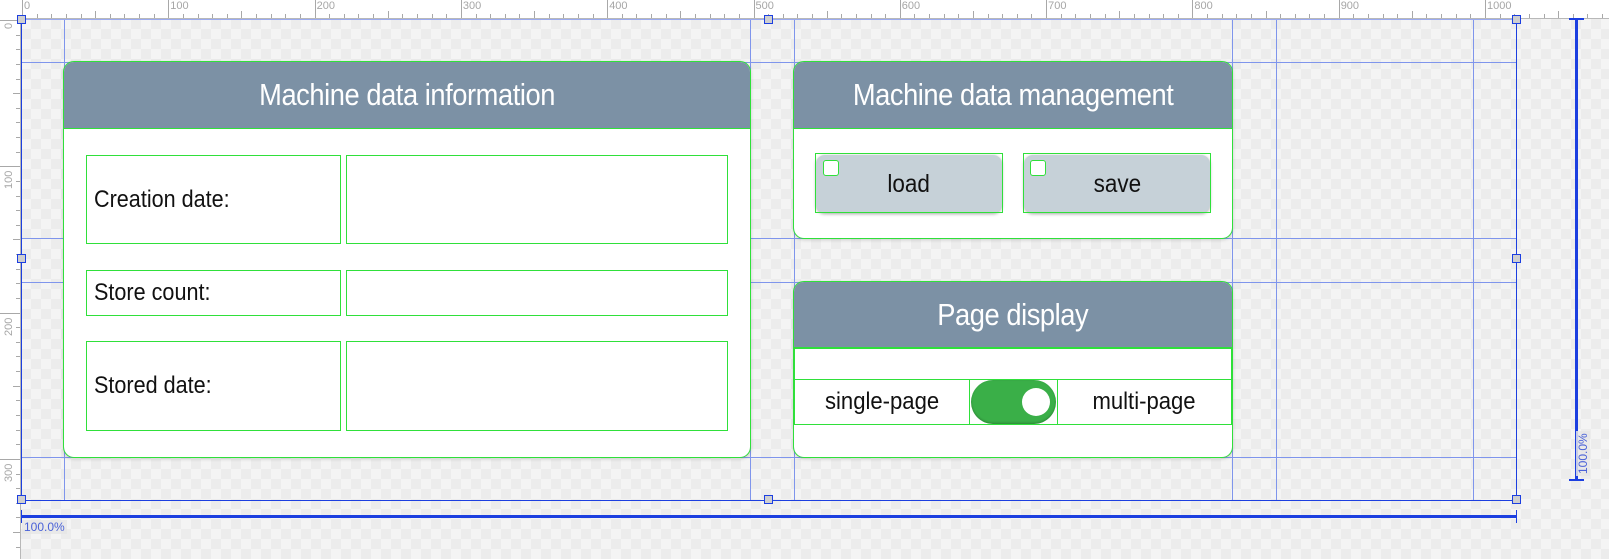 The width and height of the screenshot is (1609, 559). Describe the element at coordinates (1516, 19) in the screenshot. I see `resize-handle-top-right` at that location.